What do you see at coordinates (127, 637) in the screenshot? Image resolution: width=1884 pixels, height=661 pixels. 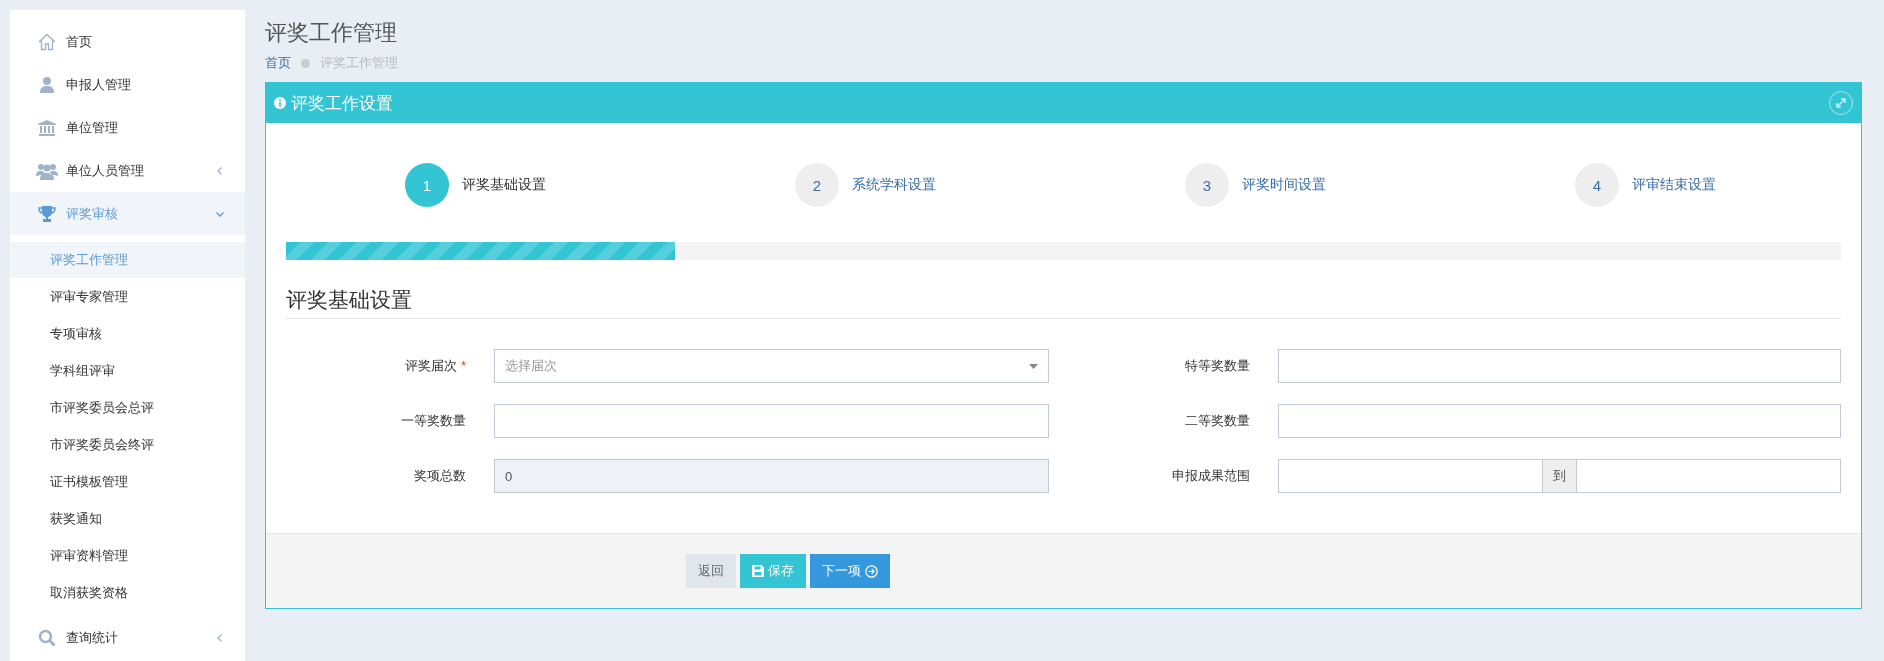 I see `sidebar-item: 查询统计` at bounding box center [127, 637].